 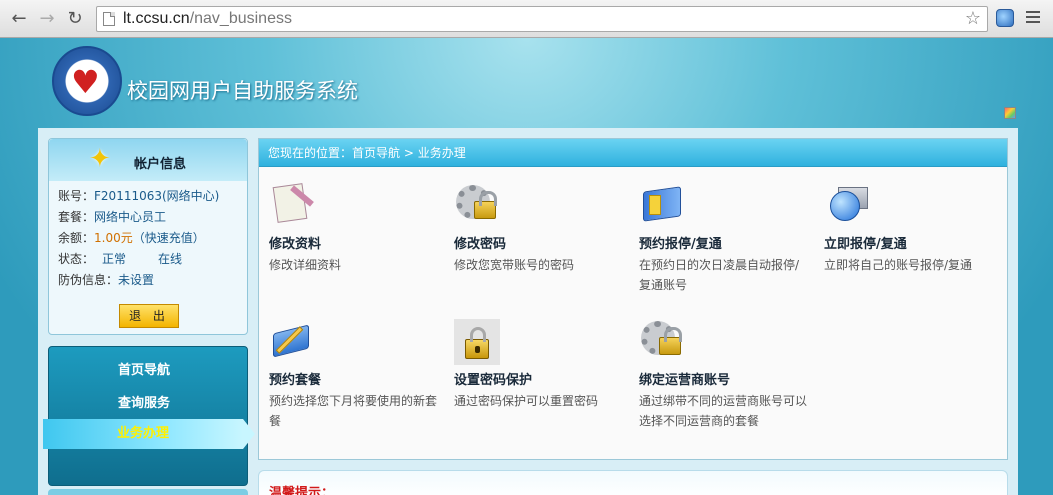 What do you see at coordinates (76, 238) in the screenshot?
I see `balance-label: 余额：` at bounding box center [76, 238].